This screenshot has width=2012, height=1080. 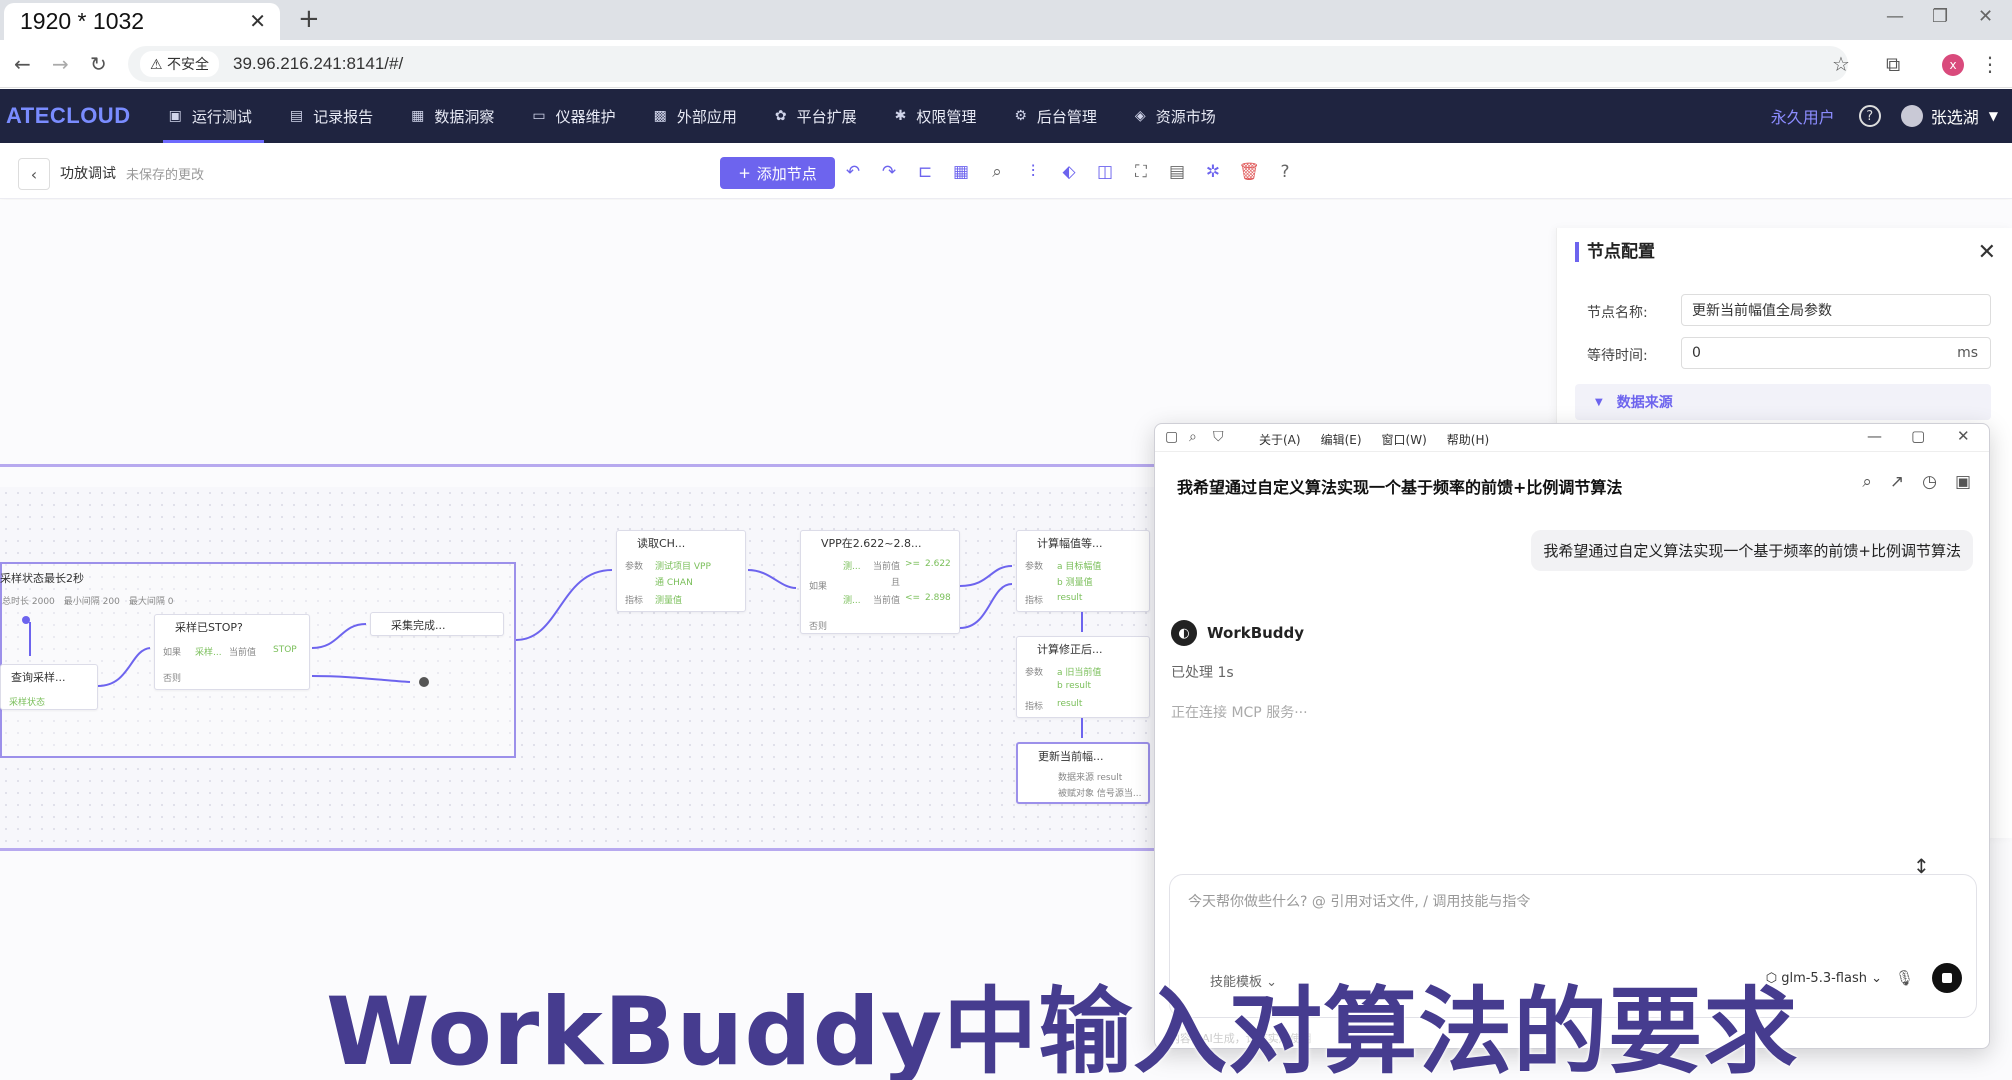 I want to click on video-caption: WorkBuddy中输入对算法的要求, so click(x=1062, y=1029).